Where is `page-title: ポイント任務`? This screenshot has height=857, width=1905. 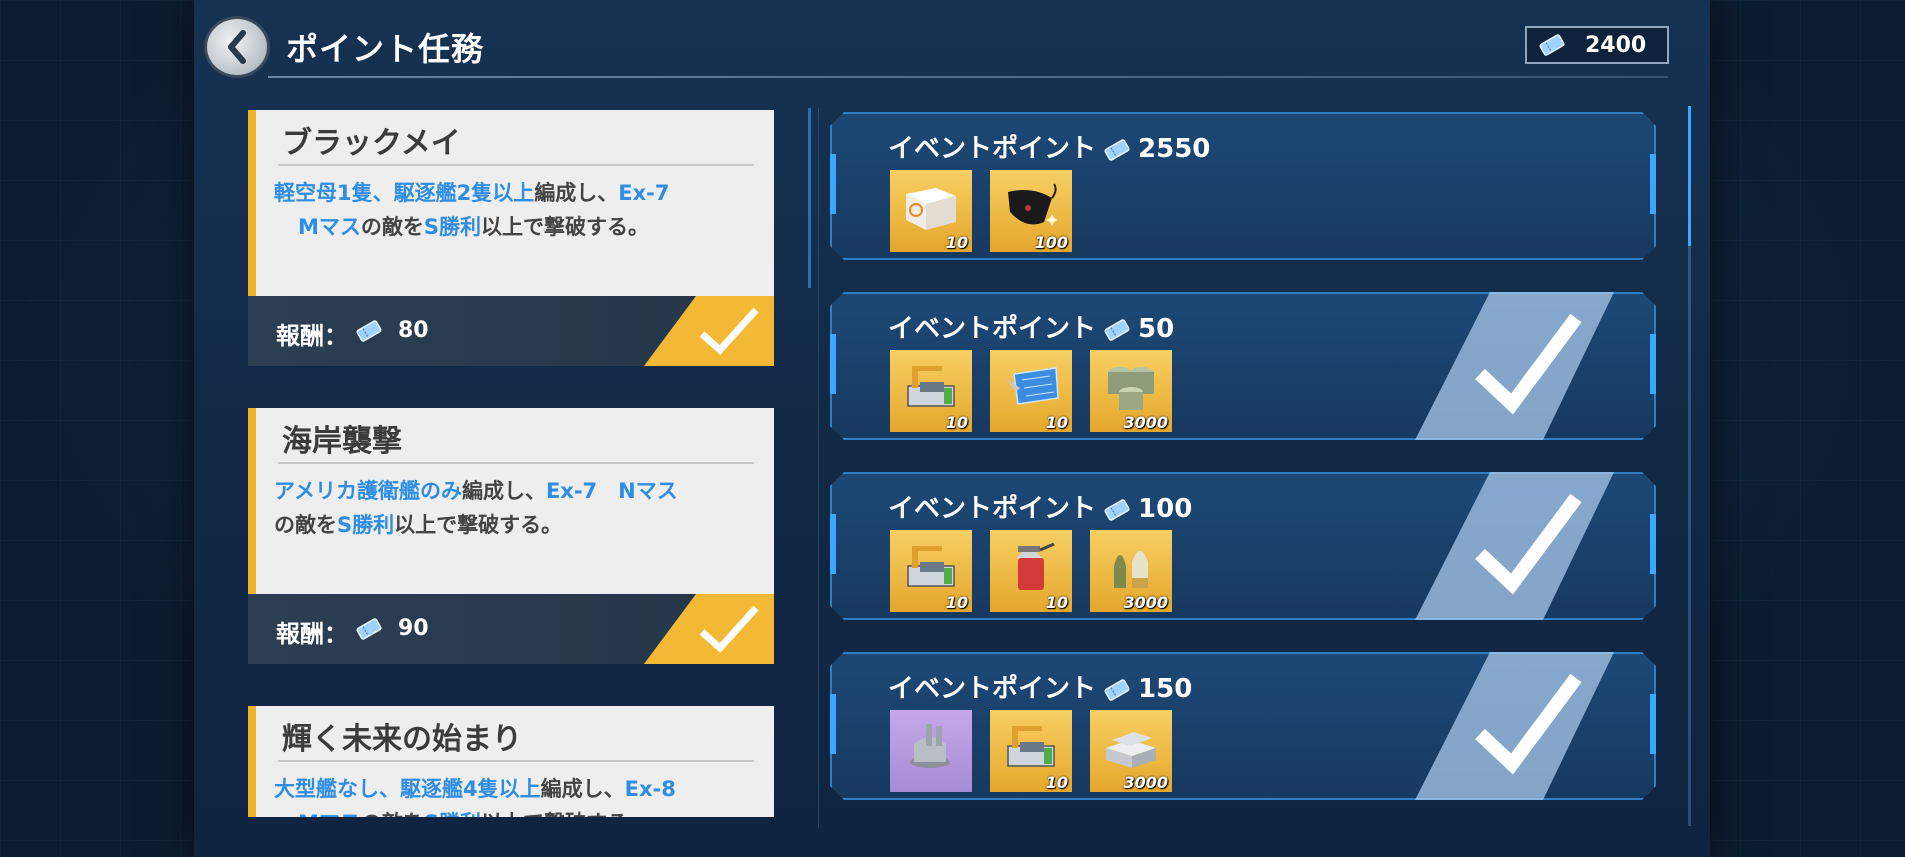
page-title: ポイント任務 is located at coordinates (385, 49).